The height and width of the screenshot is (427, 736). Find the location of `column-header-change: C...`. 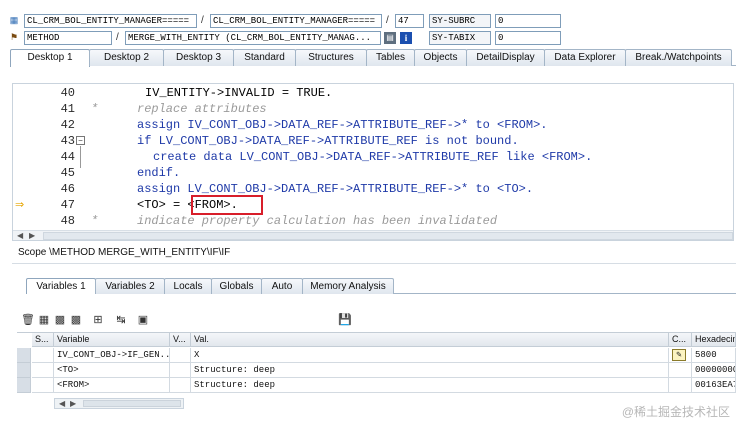

column-header-change: C... is located at coordinates (680, 340).